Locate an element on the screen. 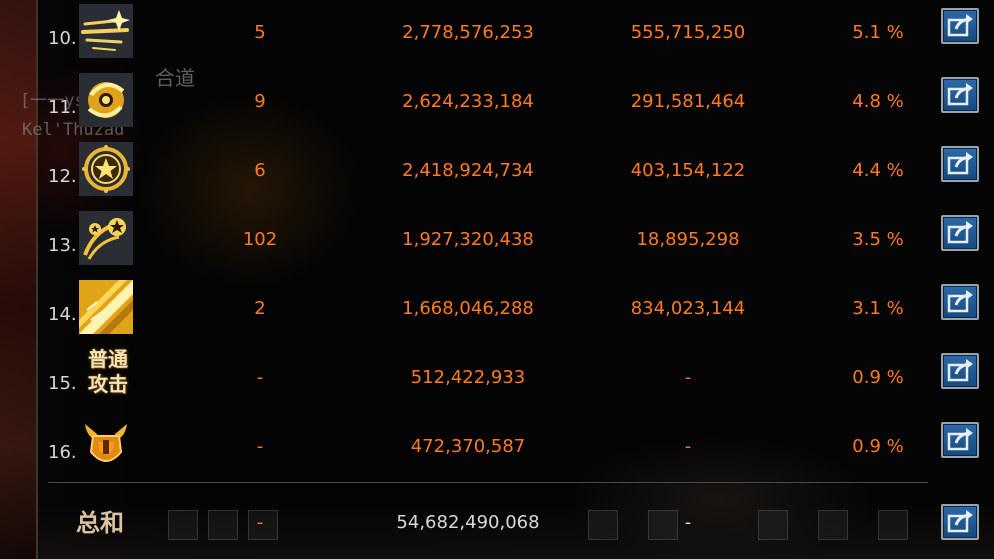 This screenshot has width=994, height=559. row-total-damage: 1,927,320,438 is located at coordinates (468, 239).